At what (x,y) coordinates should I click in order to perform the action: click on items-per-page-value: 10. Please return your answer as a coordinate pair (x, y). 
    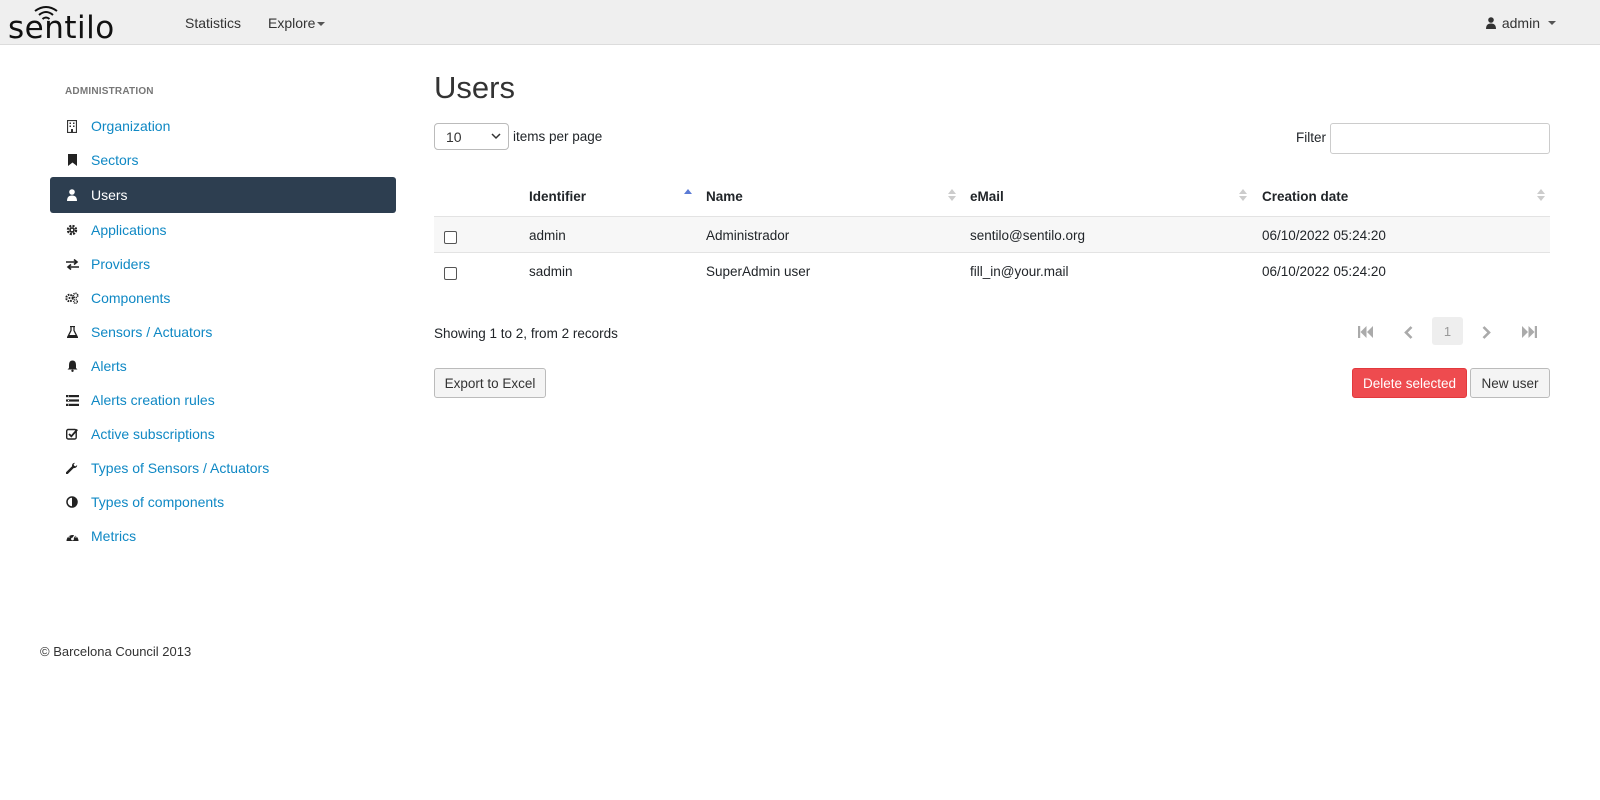
    Looking at the image, I should click on (454, 136).